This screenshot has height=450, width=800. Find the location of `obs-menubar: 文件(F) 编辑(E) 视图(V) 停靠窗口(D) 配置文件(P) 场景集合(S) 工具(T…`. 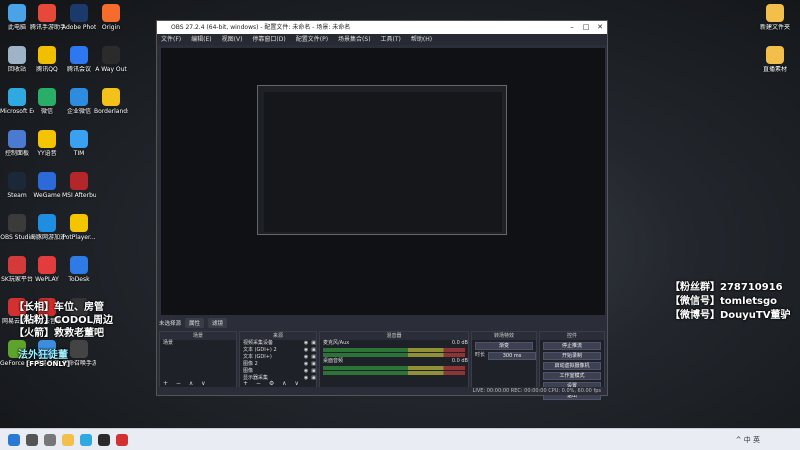

obs-menubar: 文件(F) 编辑(E) 视图(V) 停靠窗口(D) 配置文件(P) 场景集合(S) 工具(T… is located at coordinates (382, 39).